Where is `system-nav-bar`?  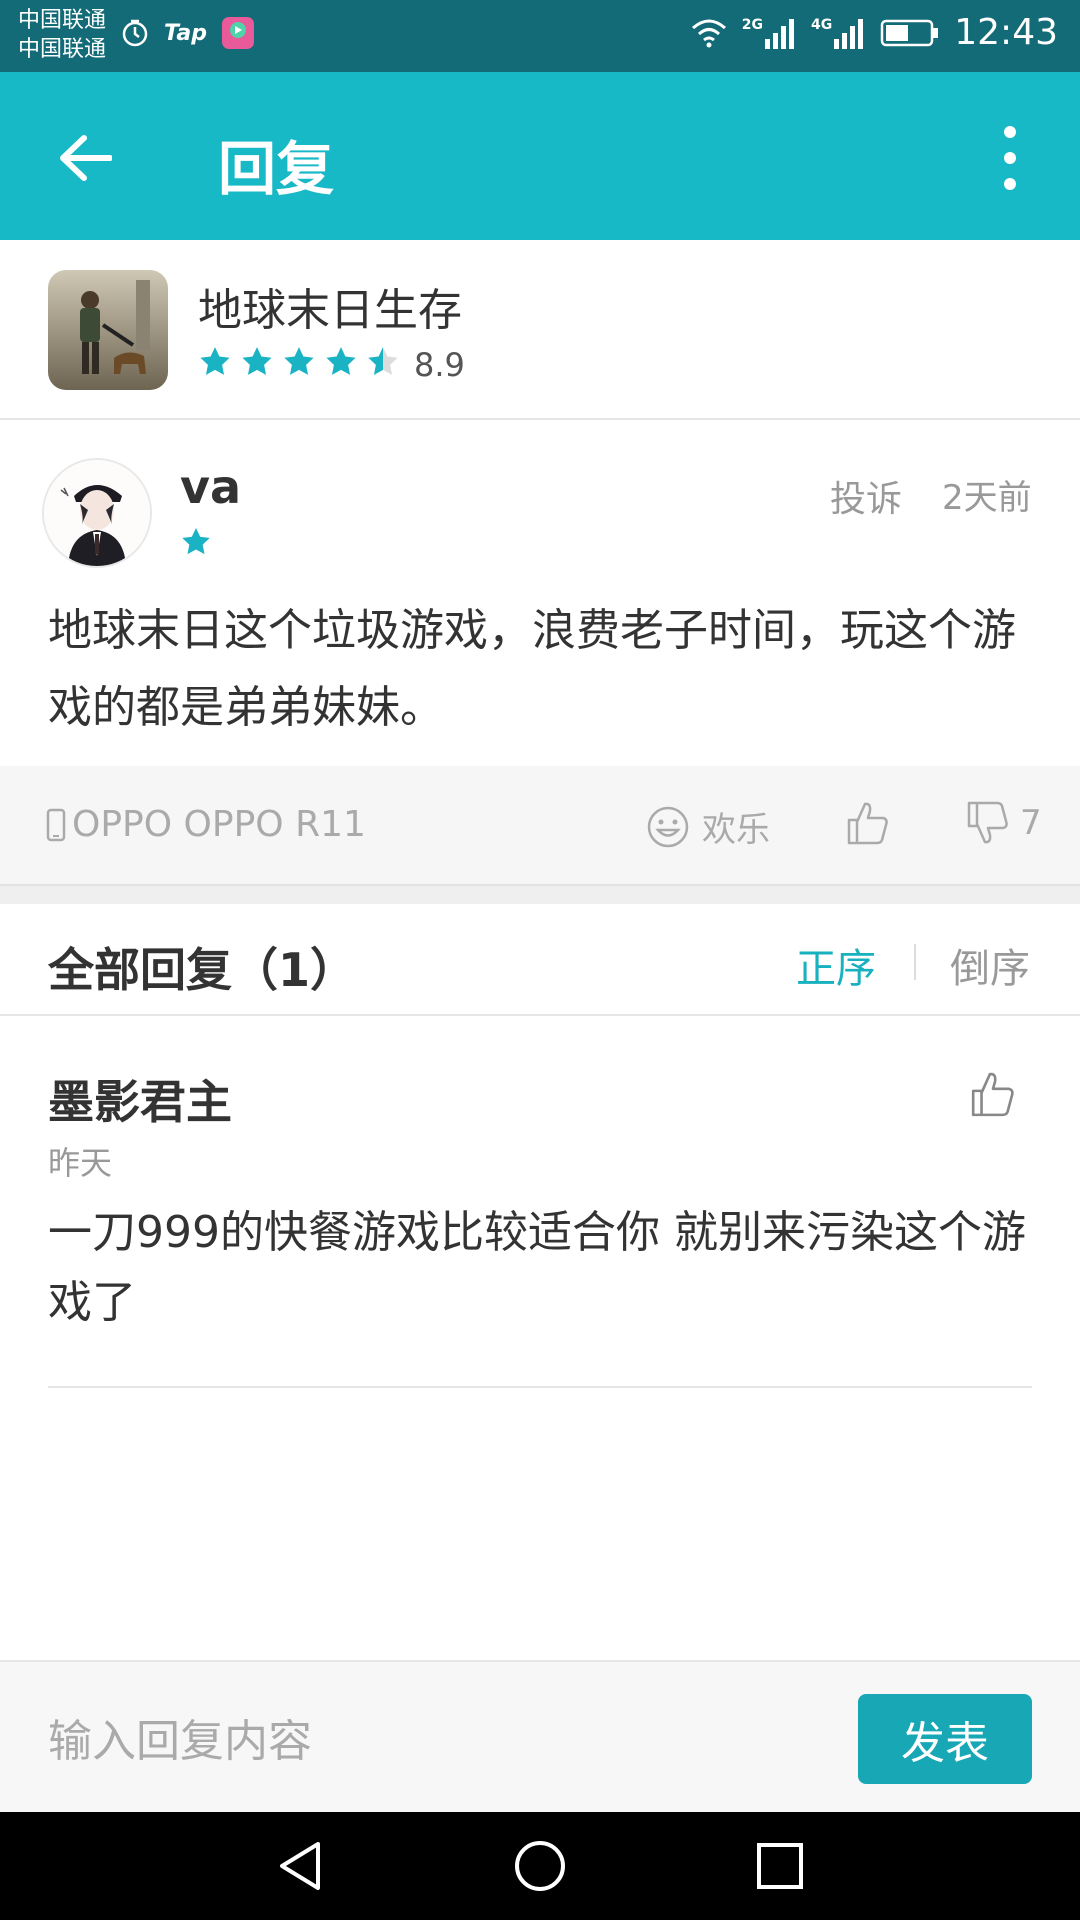 system-nav-bar is located at coordinates (540, 1866).